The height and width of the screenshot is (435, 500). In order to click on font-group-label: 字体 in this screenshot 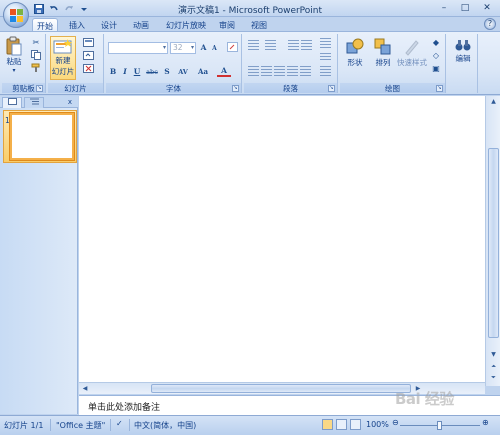, I will do `click(173, 88)`.